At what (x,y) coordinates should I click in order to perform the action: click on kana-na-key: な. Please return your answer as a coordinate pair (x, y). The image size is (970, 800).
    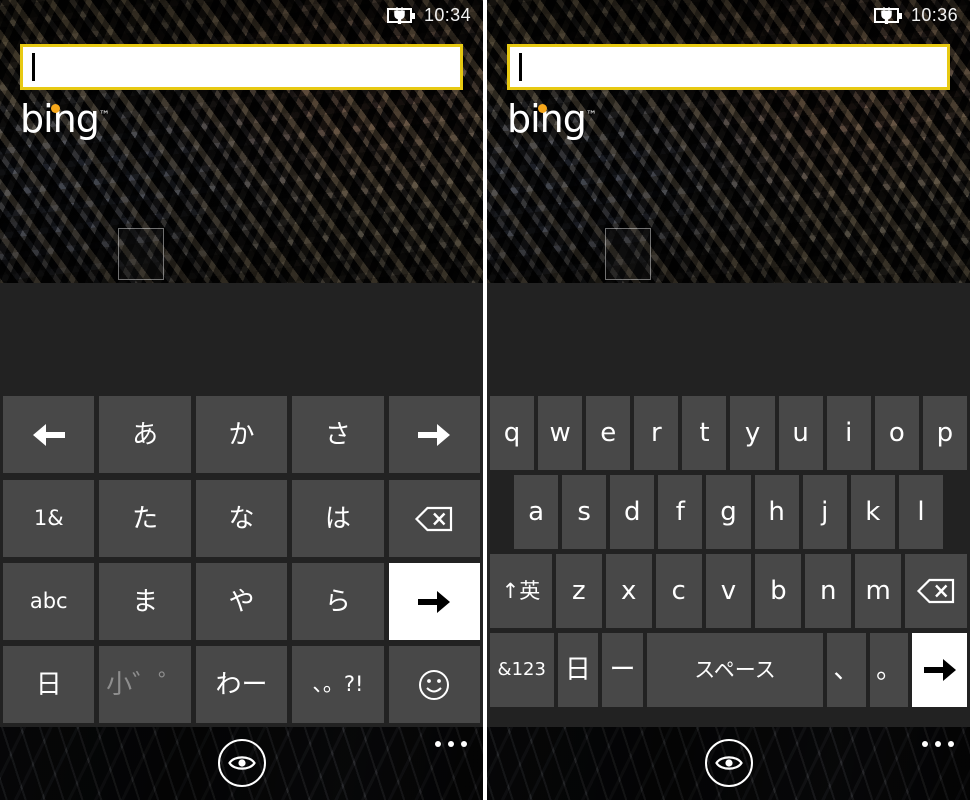
    Looking at the image, I should click on (241, 518).